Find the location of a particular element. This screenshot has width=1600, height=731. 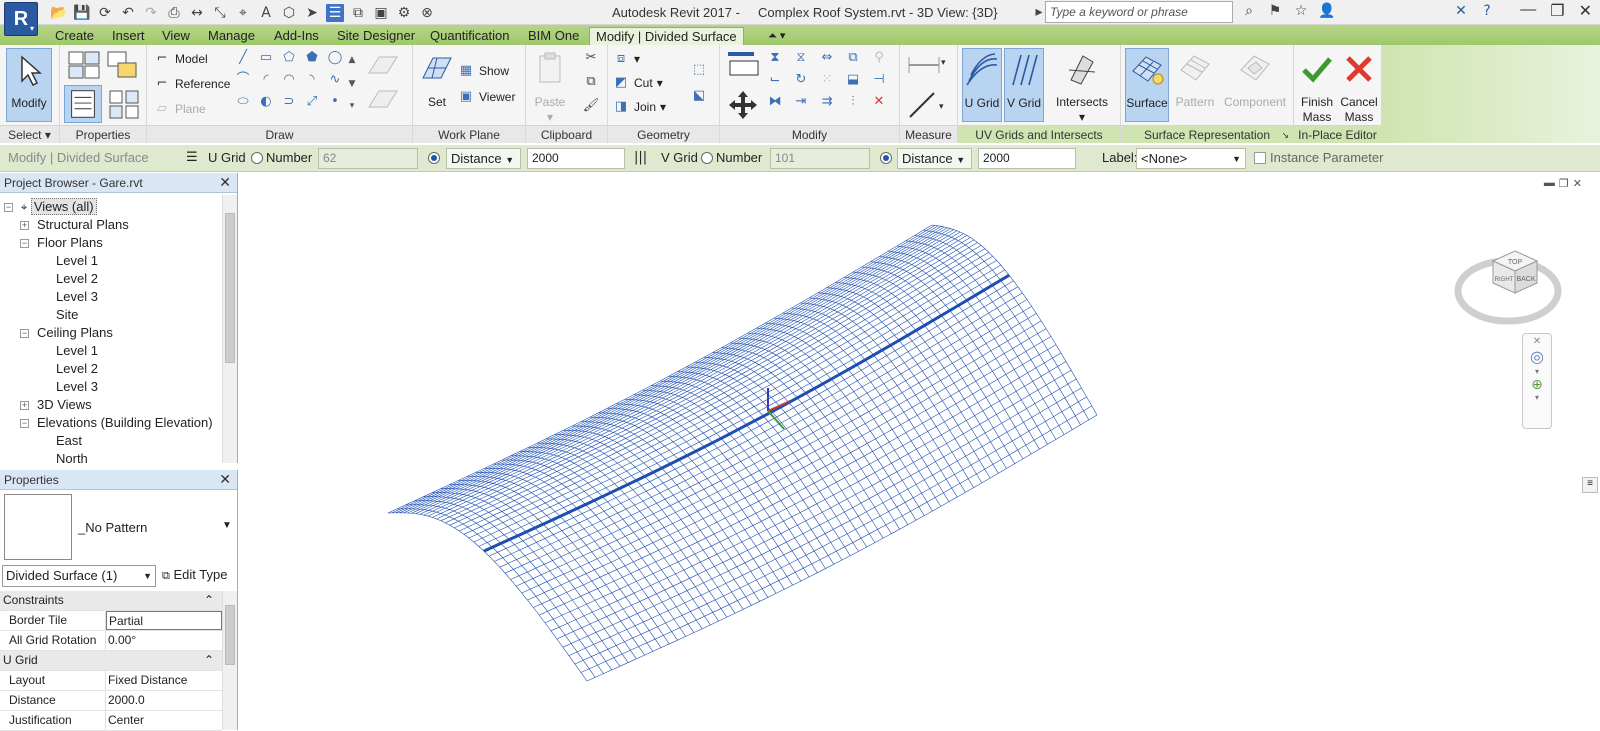

sync-icon: ⟳ is located at coordinates (105, 13).